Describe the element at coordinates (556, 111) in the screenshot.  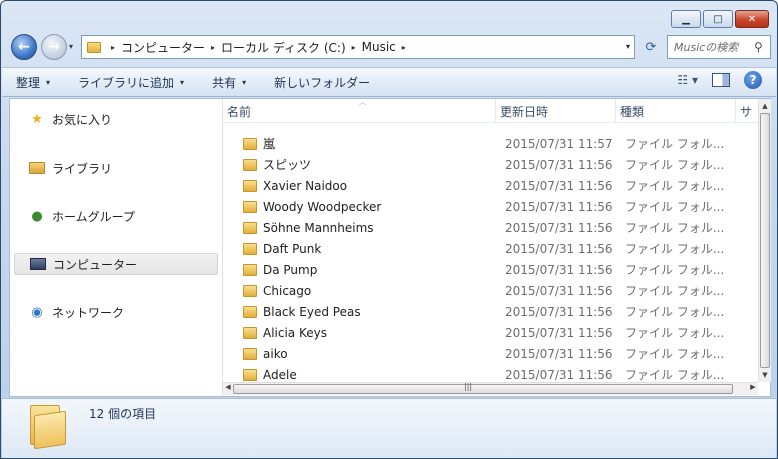
I see `column-date: 更新日時` at that location.